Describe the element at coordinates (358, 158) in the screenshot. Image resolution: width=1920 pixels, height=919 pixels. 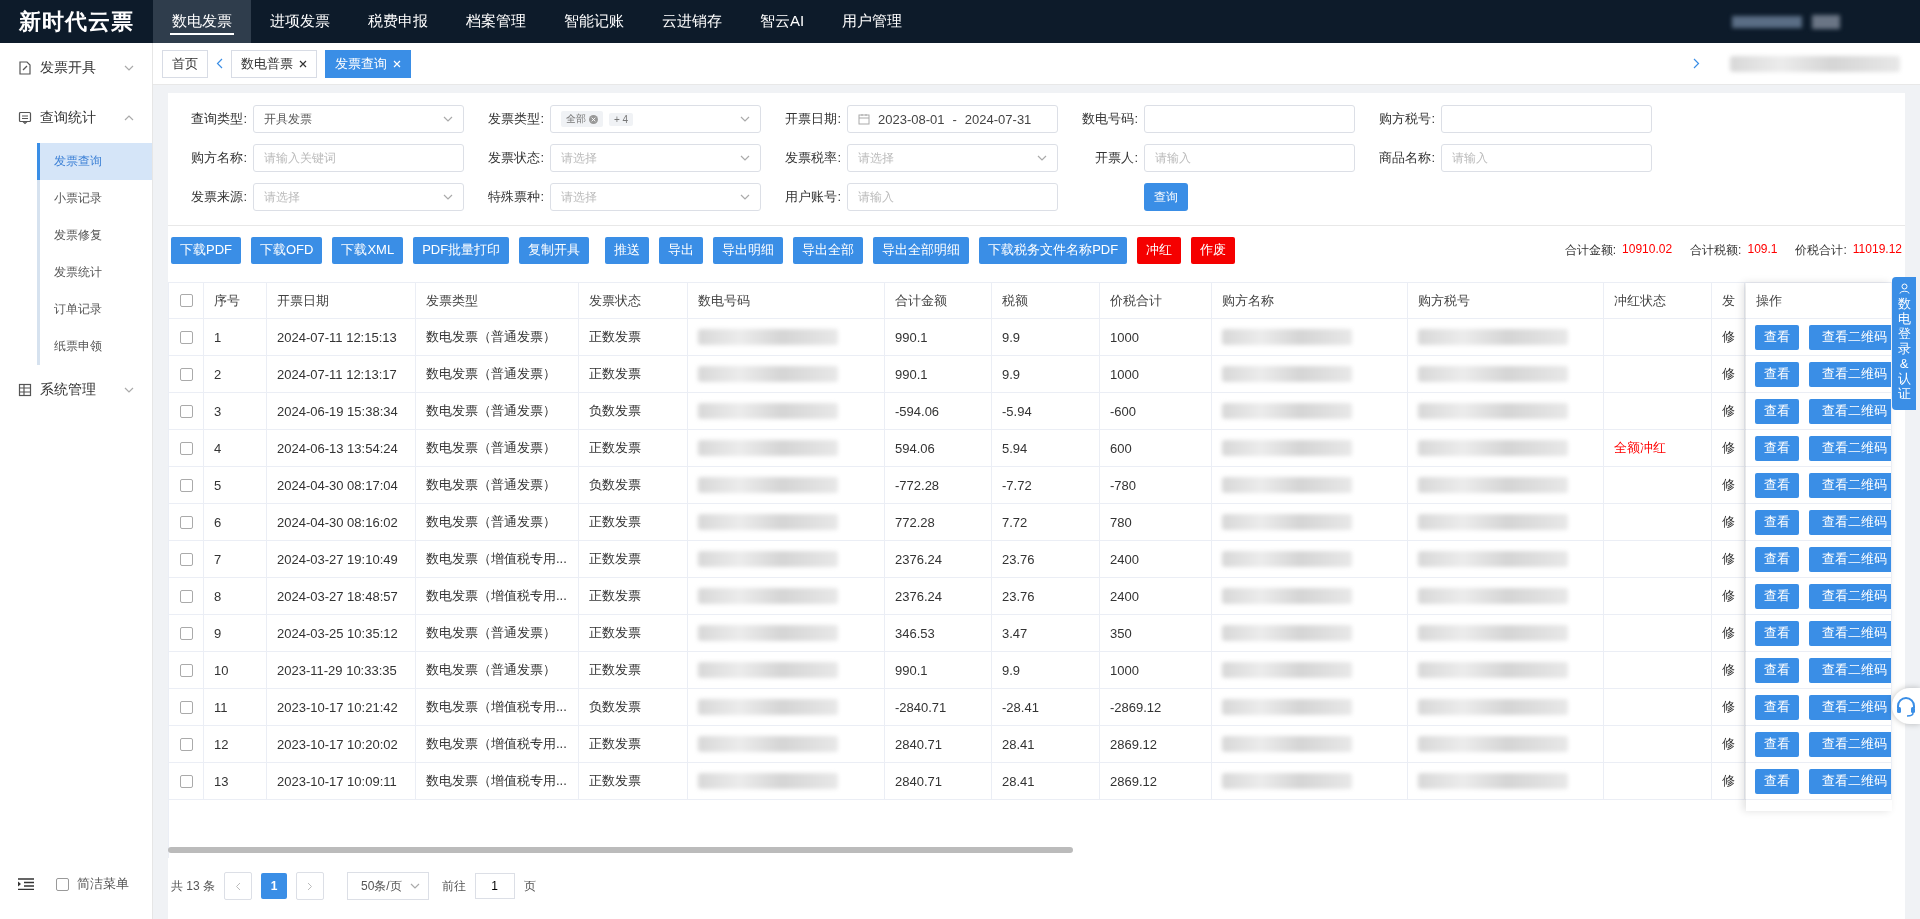
I see `input-field: 请输入关键词` at that location.